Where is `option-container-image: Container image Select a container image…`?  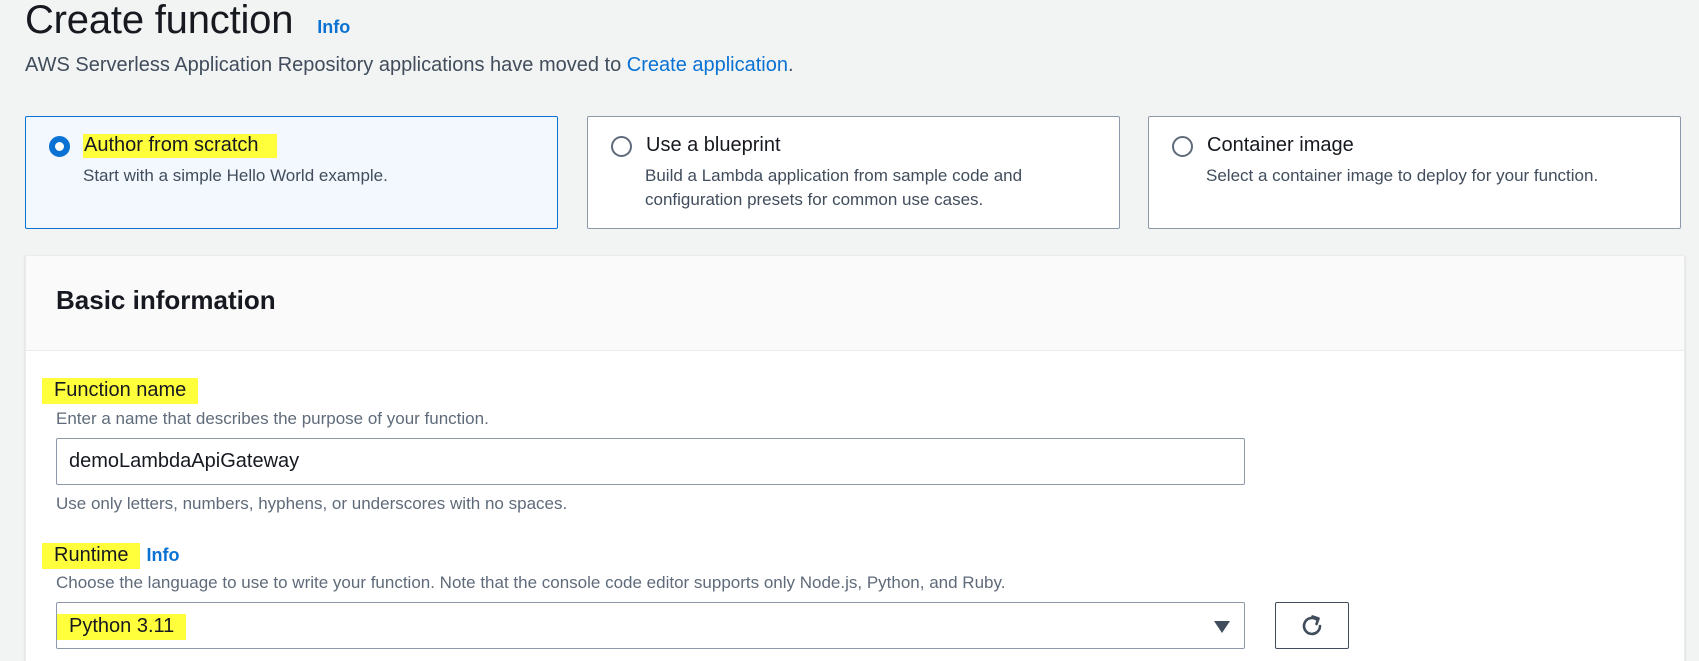
option-container-image: Container image Select a container image… is located at coordinates (1414, 172).